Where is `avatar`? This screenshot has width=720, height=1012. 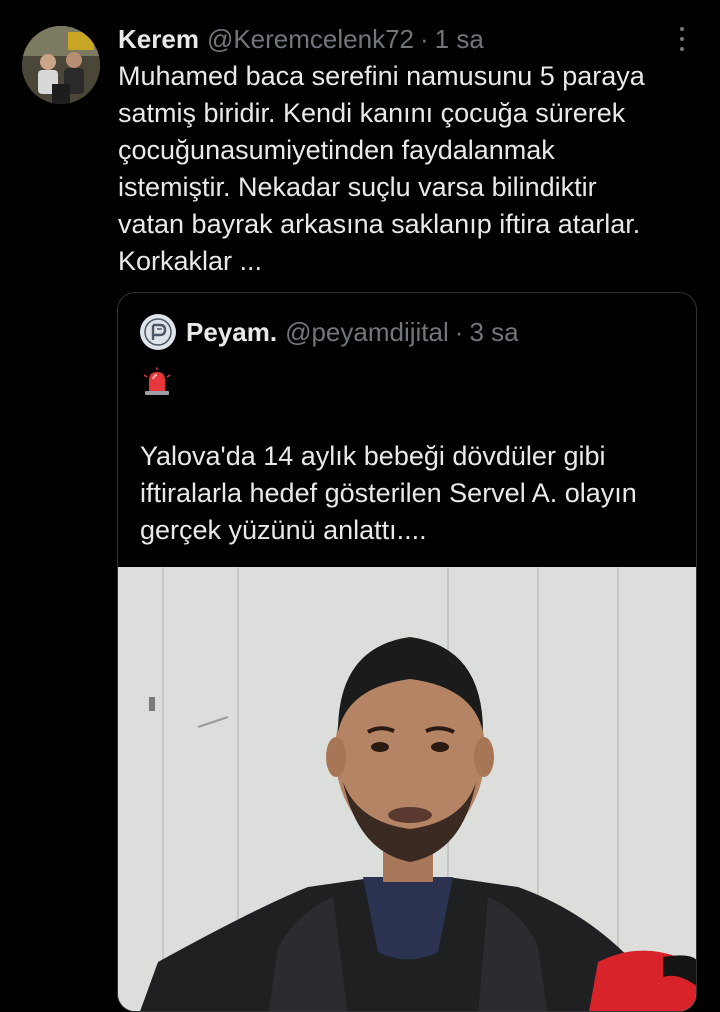
avatar is located at coordinates (61, 65).